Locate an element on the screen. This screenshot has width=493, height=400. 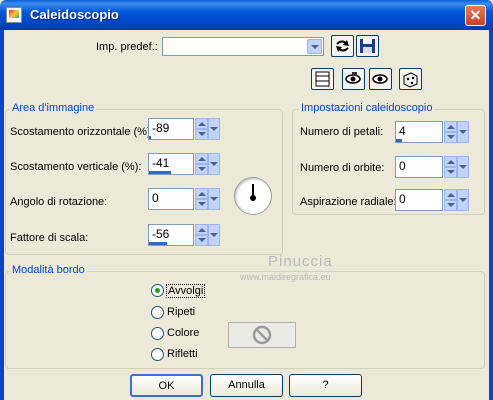
app-icon is located at coordinates (14, 15).